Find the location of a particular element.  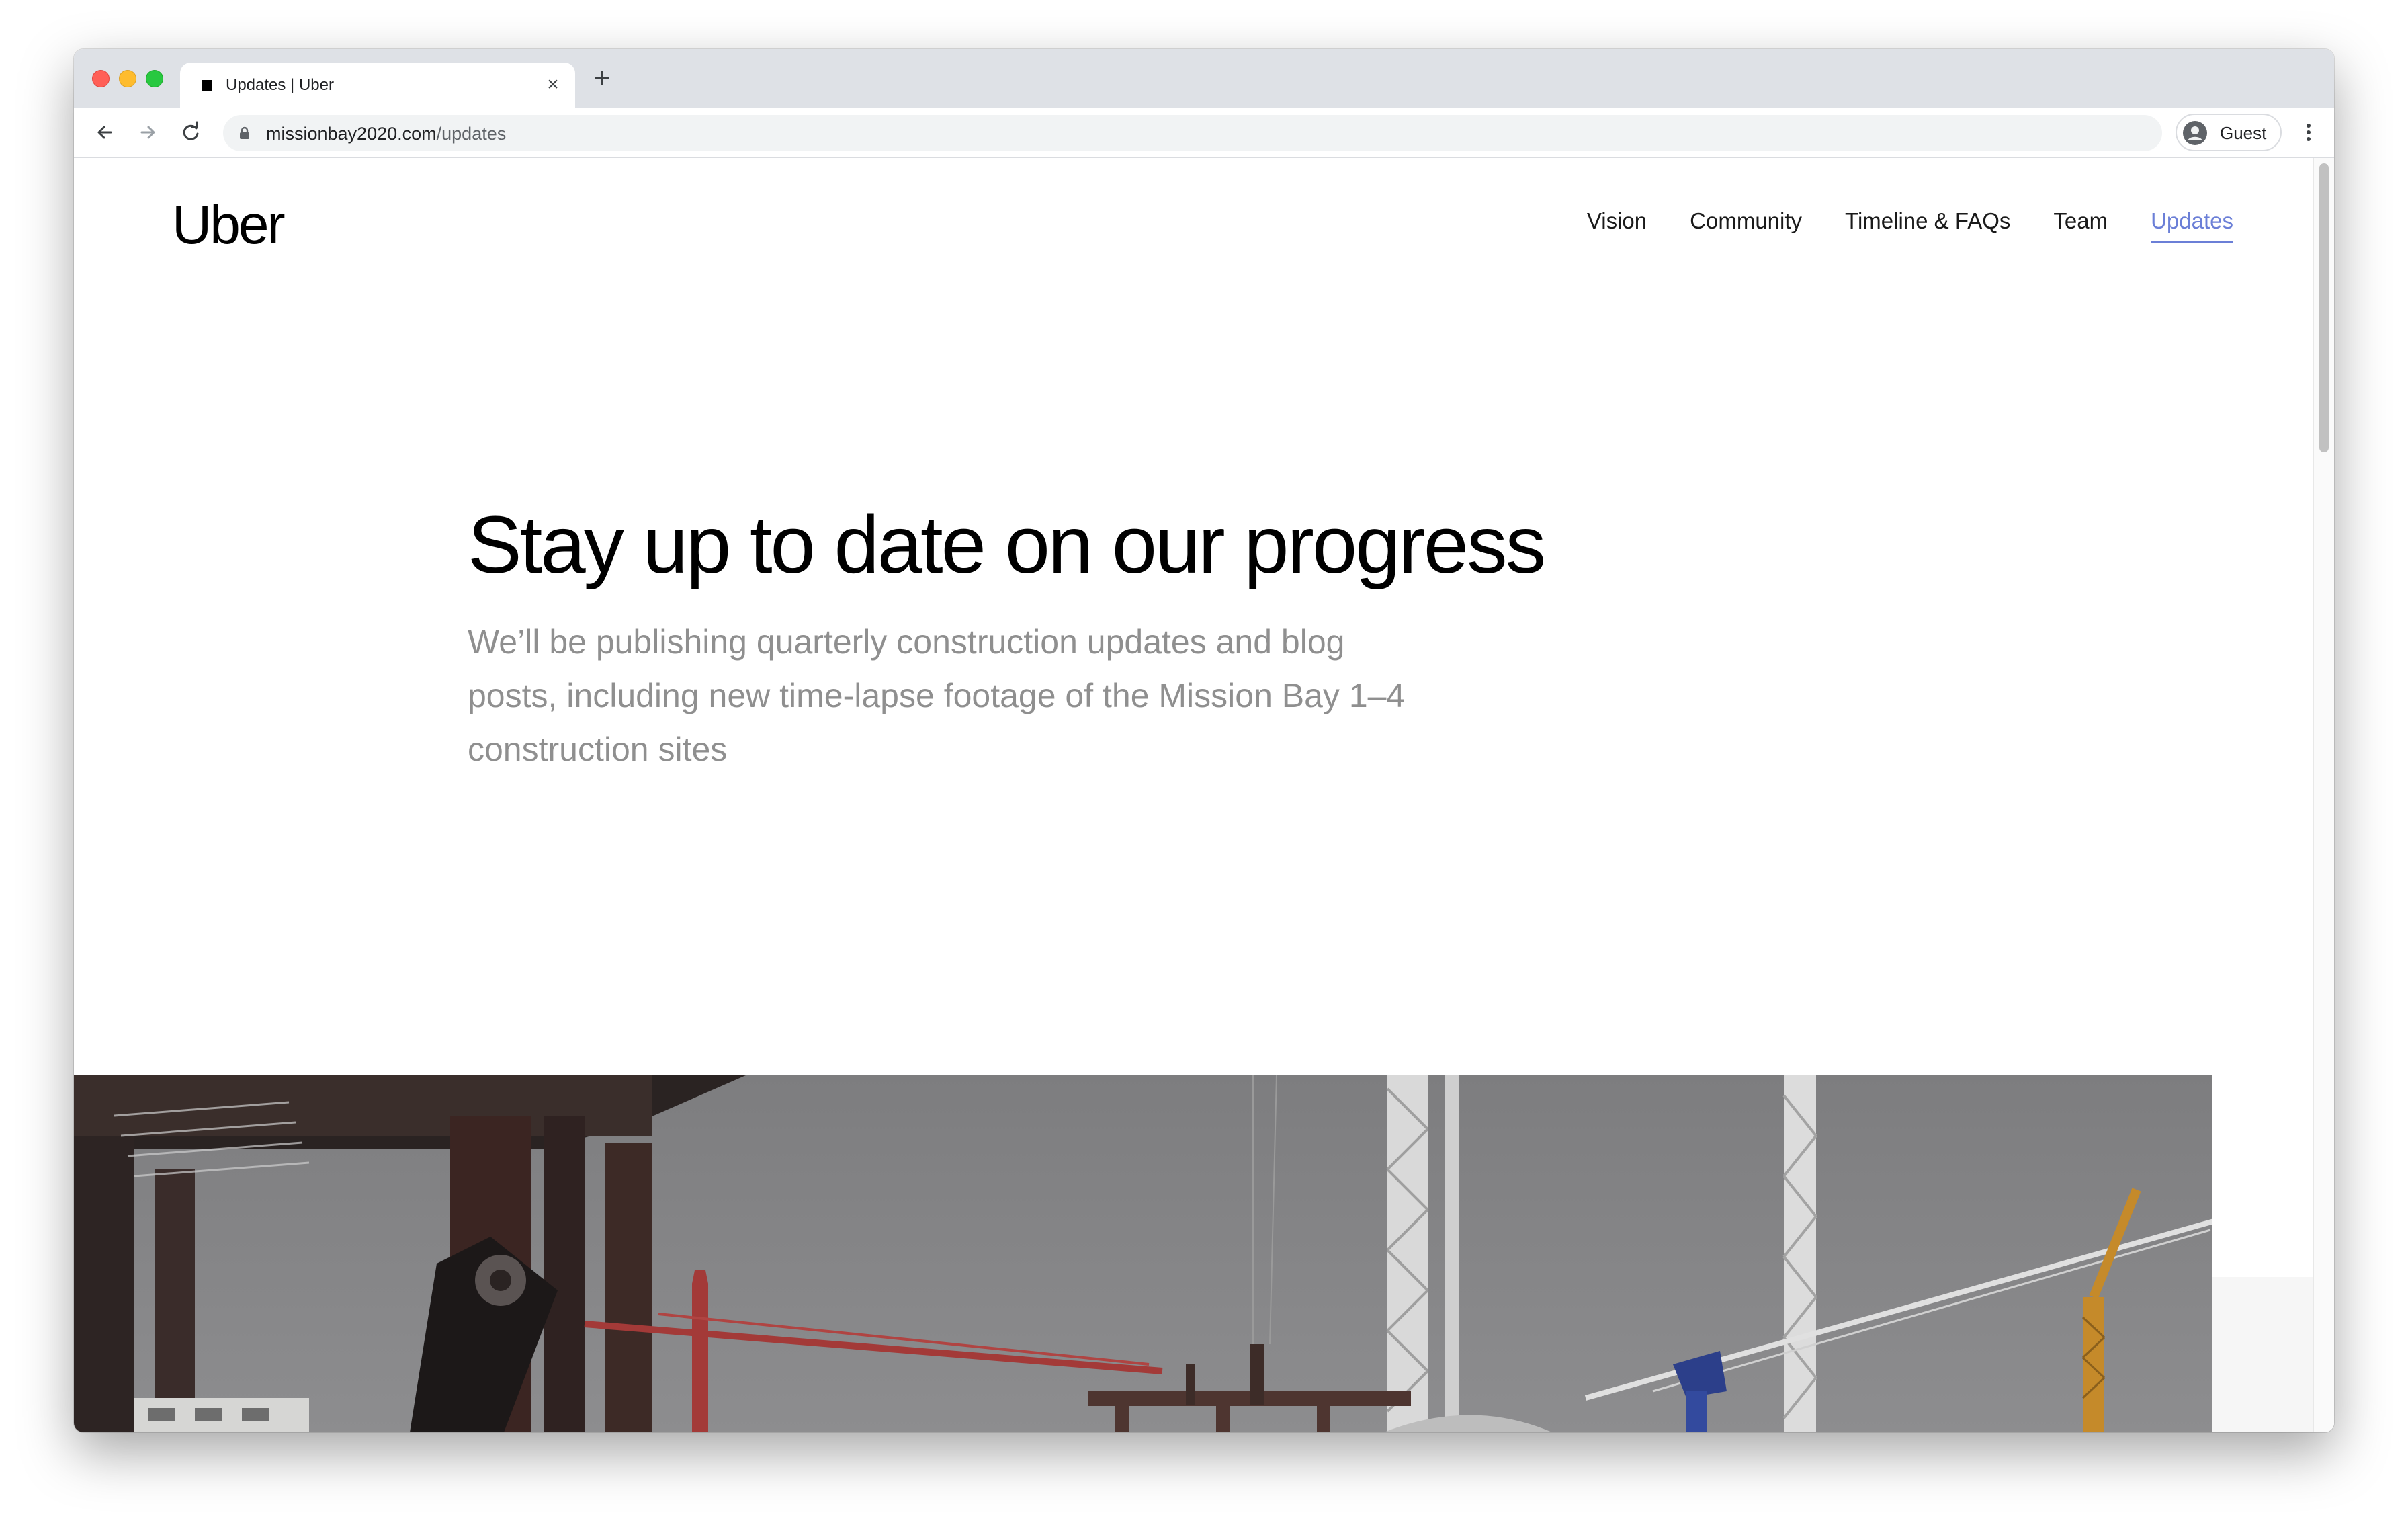

page-title: Stay up to date on our progress is located at coordinates (1007, 544).